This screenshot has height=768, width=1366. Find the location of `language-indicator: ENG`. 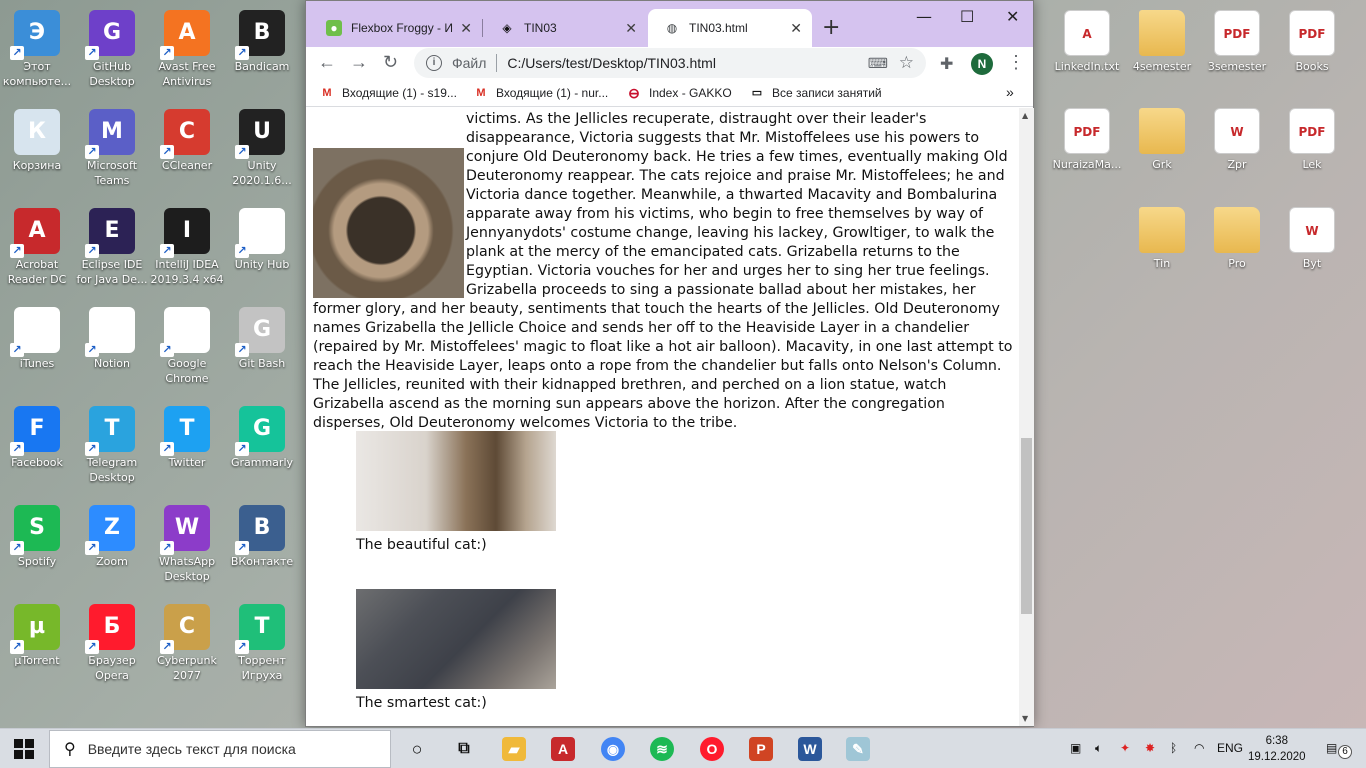

language-indicator: ENG is located at coordinates (1230, 748).